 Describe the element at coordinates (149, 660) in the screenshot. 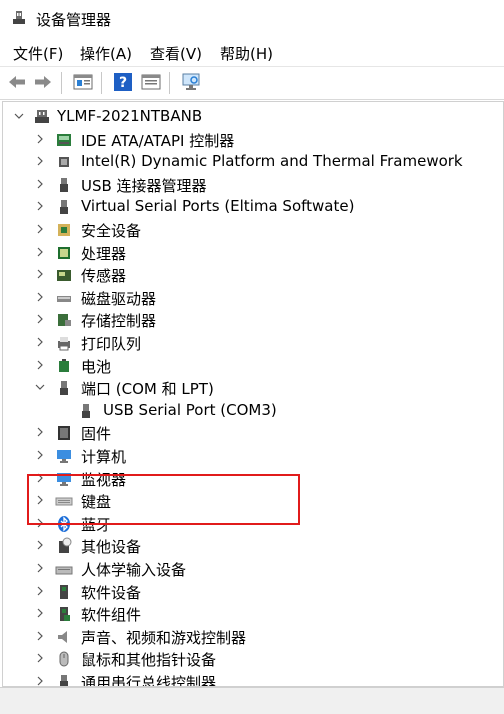

I see `tree-category-label: 鼠标和其他指针设备` at that location.